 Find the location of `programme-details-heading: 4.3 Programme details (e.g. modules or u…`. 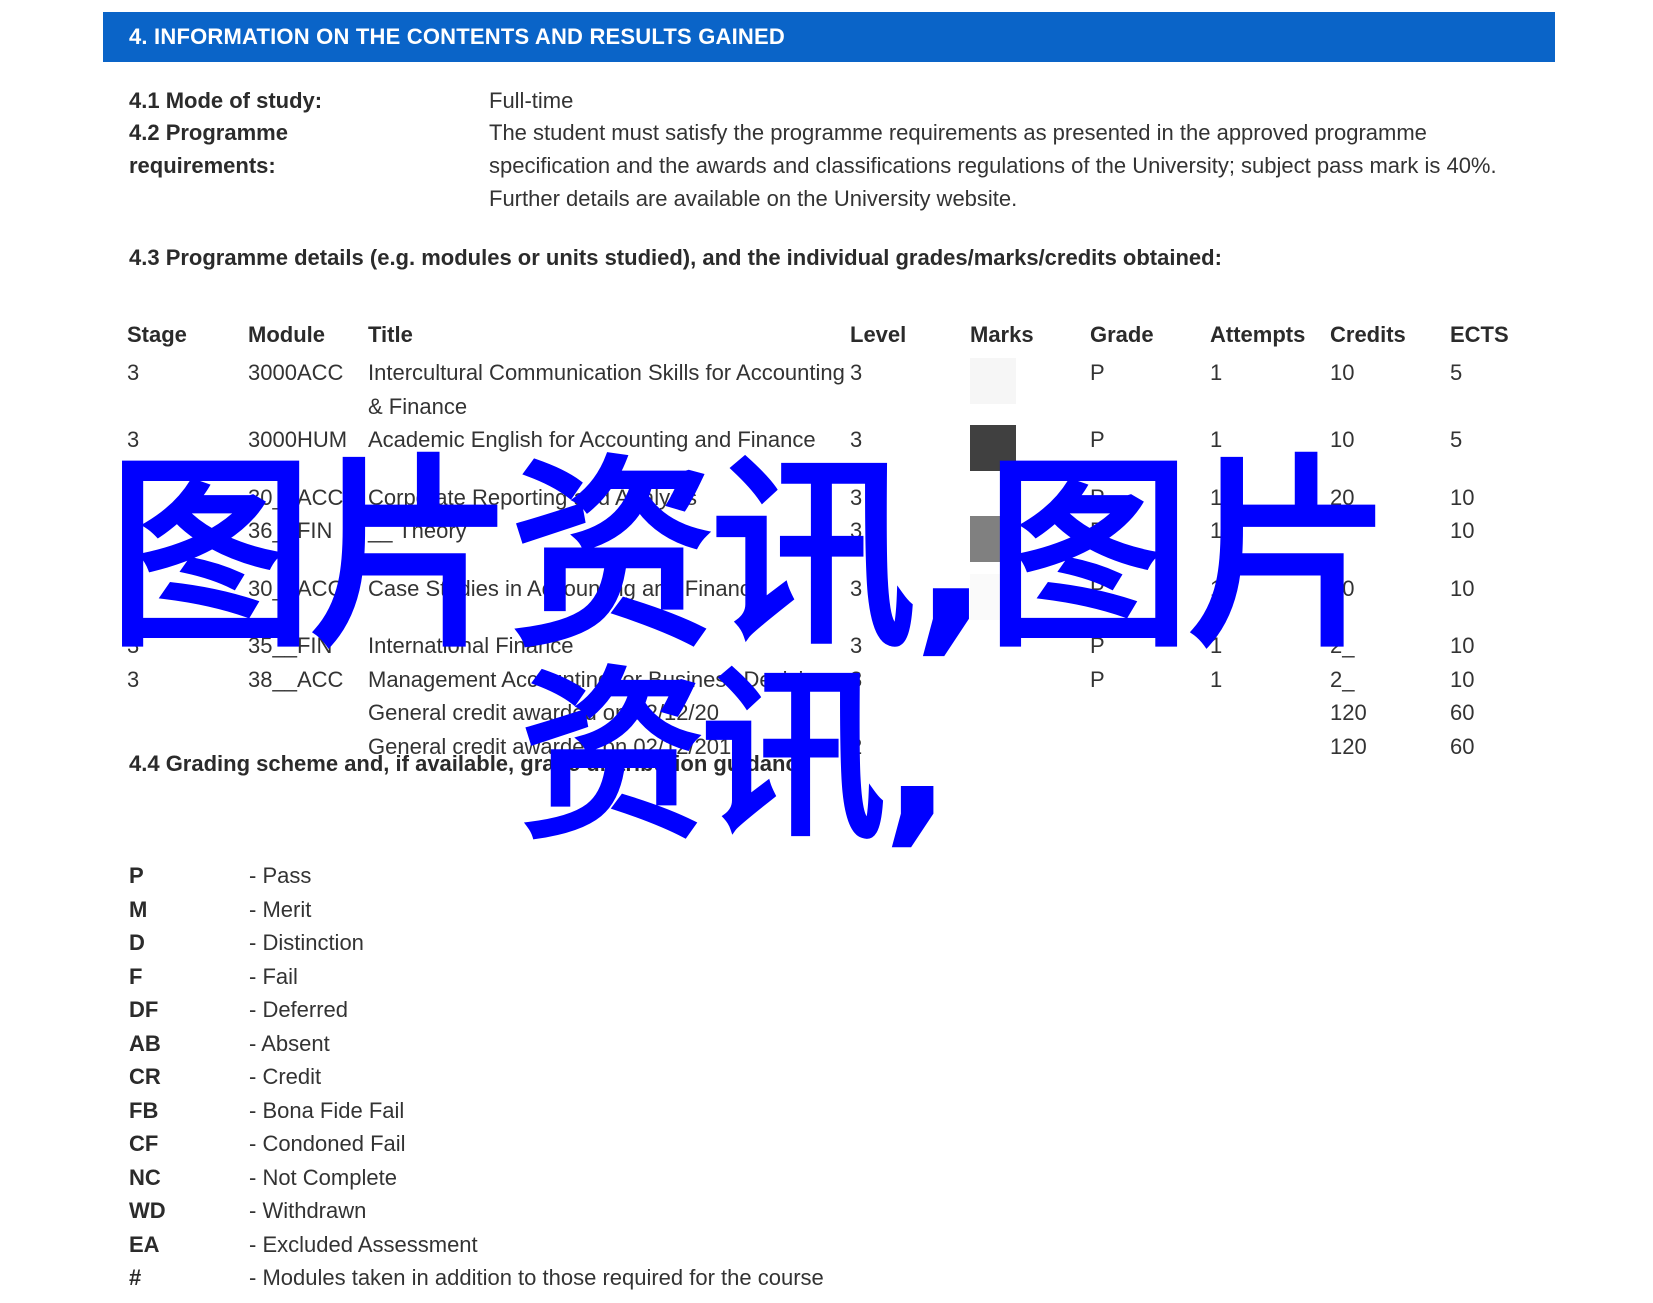

programme-details-heading: 4.3 Programme details (e.g. modules or u… is located at coordinates (675, 257).